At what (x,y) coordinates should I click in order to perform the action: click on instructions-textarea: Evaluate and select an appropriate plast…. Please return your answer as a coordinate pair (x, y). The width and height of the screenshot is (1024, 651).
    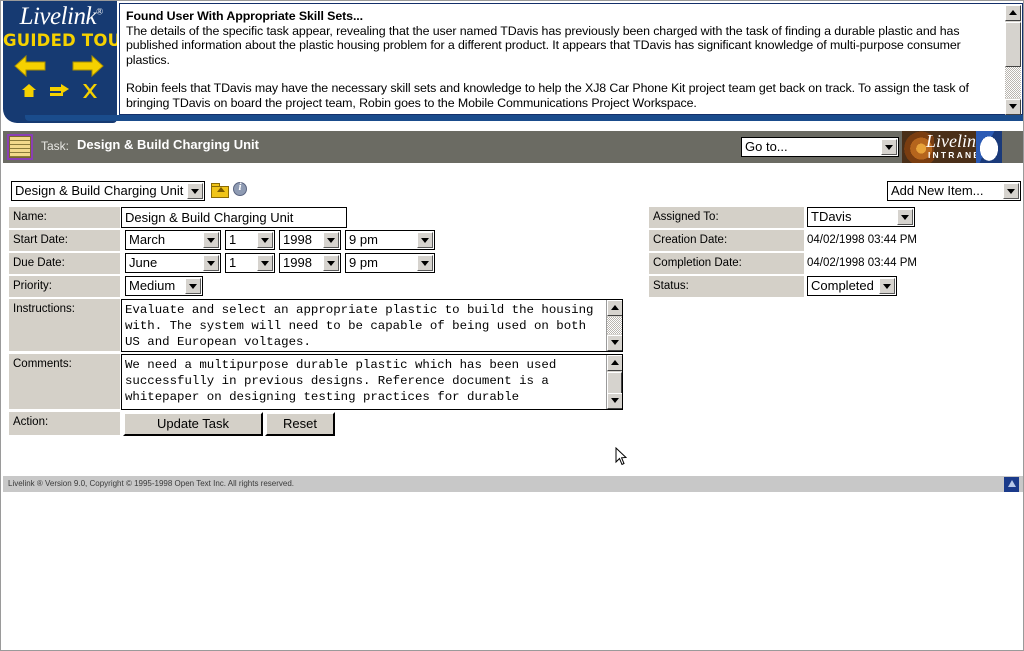
    Looking at the image, I should click on (372, 325).